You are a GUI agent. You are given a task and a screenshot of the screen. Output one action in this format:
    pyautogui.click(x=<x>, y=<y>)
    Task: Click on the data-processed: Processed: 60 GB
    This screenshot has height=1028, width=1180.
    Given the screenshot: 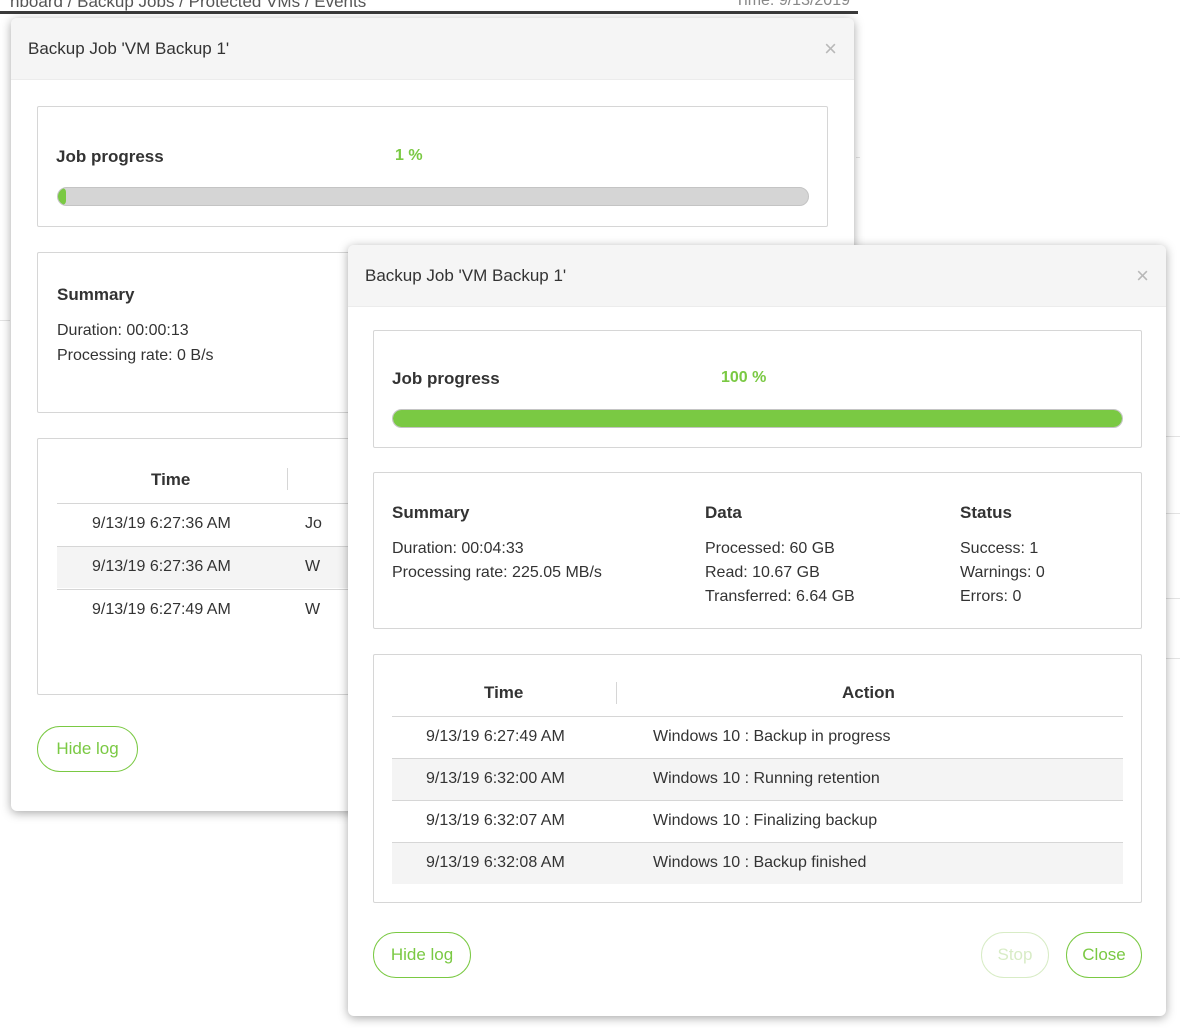 What is the action you would take?
    pyautogui.click(x=770, y=548)
    